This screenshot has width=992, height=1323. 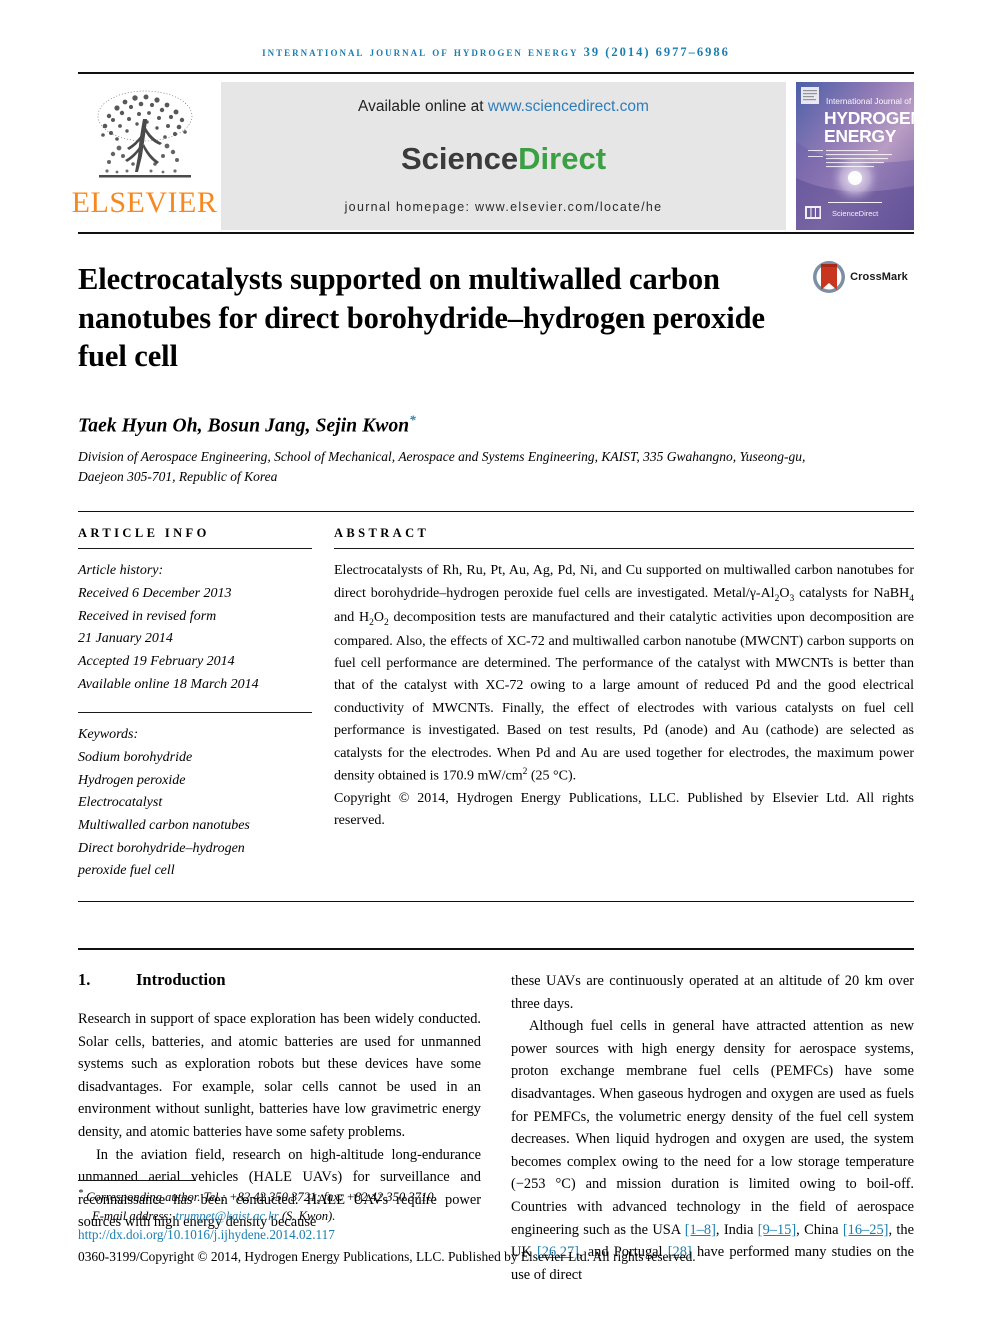 What do you see at coordinates (869, 118) in the screenshot?
I see `svg-text: HYDROGEN` at bounding box center [869, 118].